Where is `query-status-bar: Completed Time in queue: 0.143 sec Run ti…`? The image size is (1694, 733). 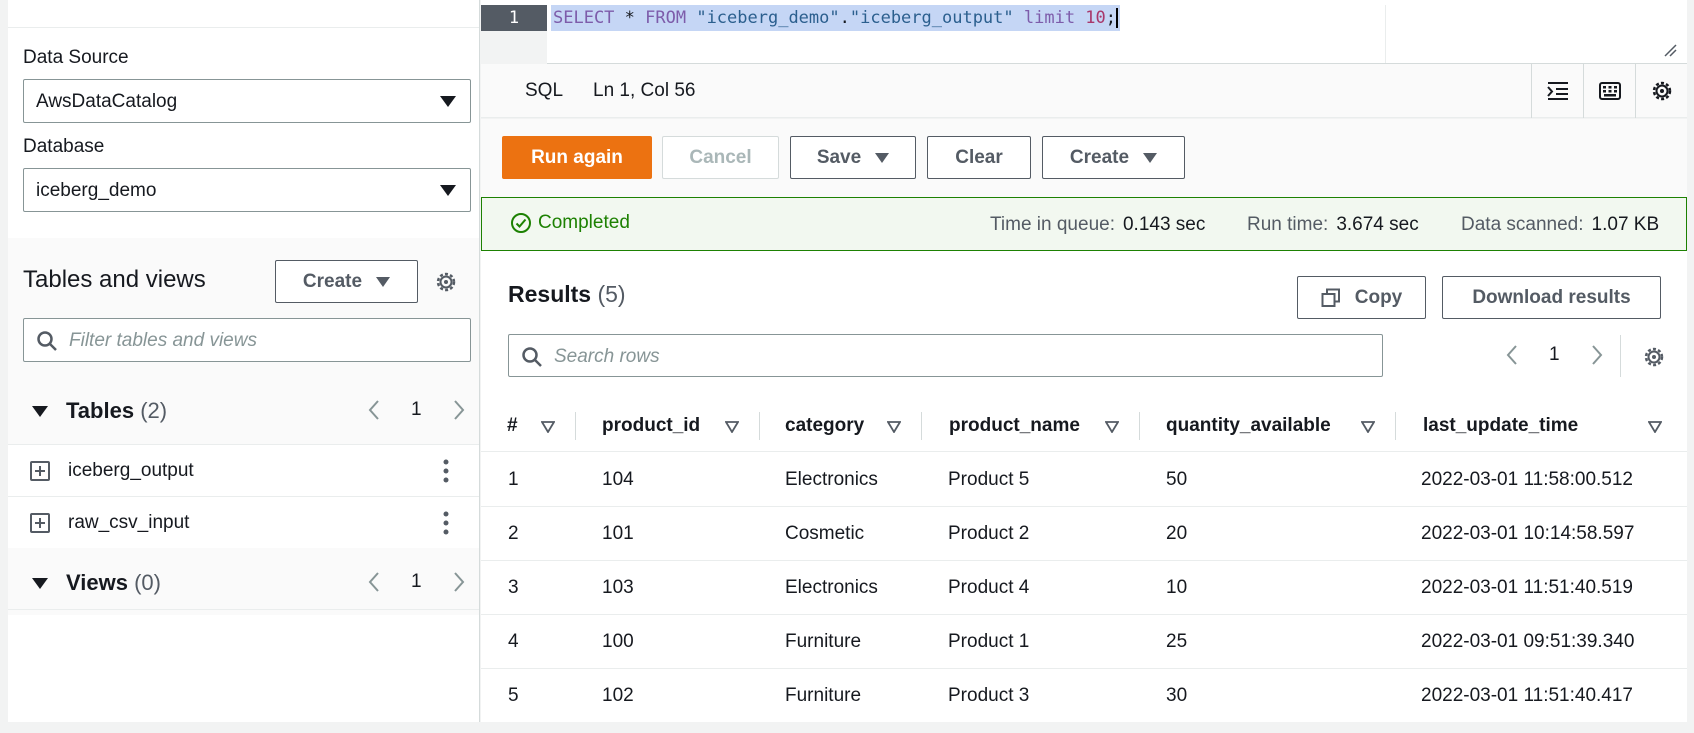
query-status-bar: Completed Time in queue: 0.143 sec Run ti… is located at coordinates (1084, 224).